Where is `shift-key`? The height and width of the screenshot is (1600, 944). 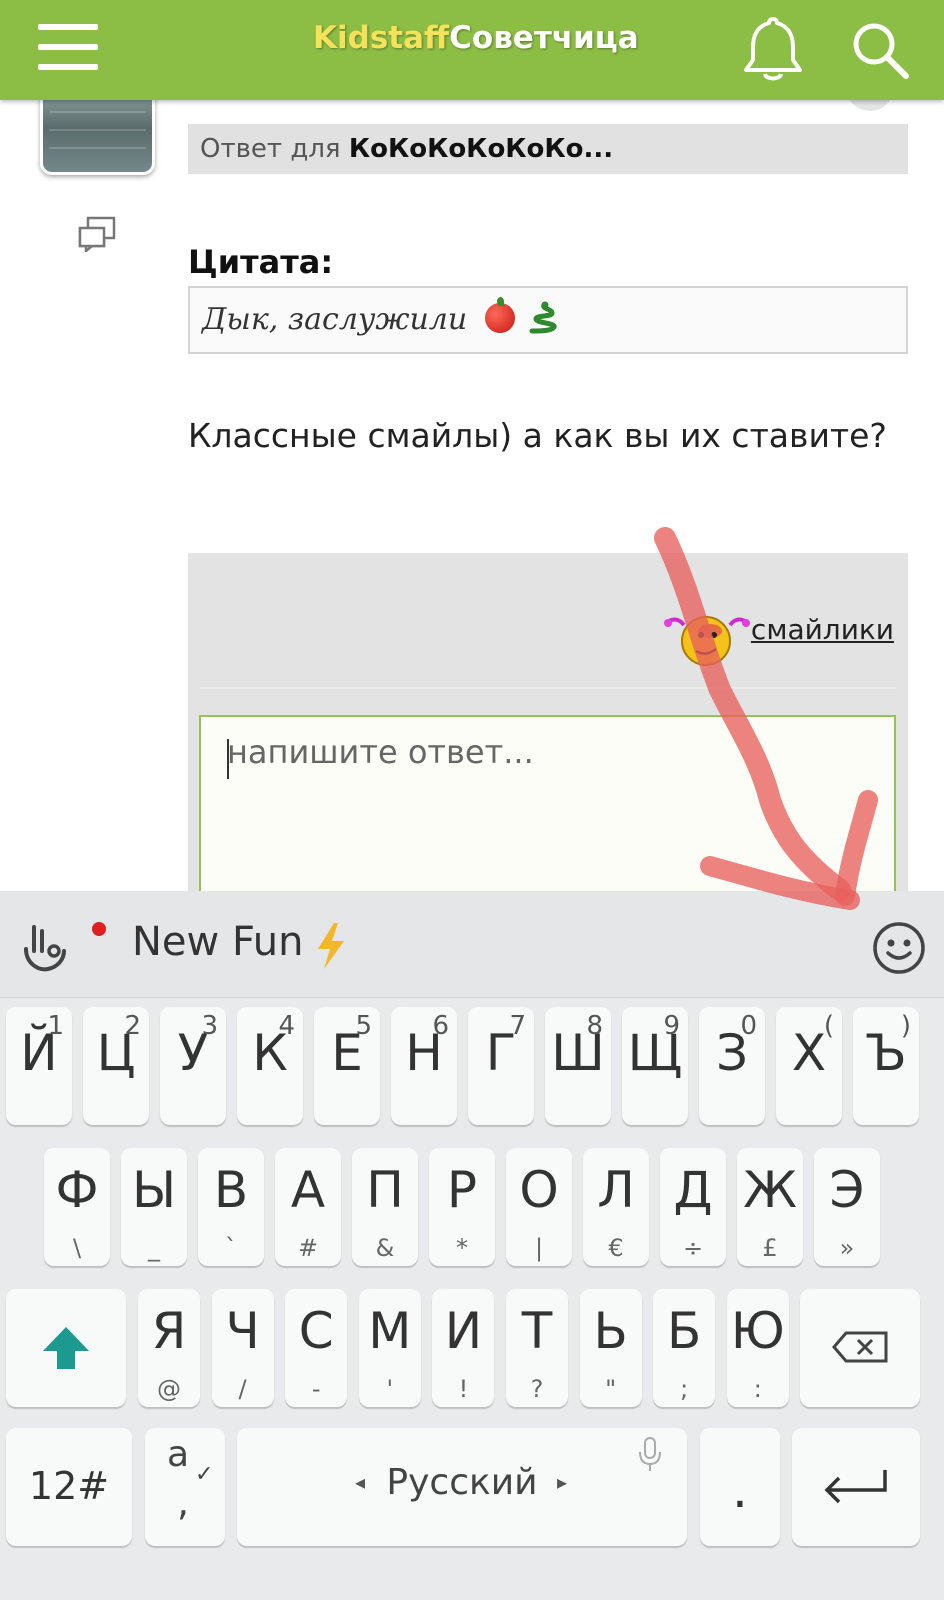 shift-key is located at coordinates (66, 1348).